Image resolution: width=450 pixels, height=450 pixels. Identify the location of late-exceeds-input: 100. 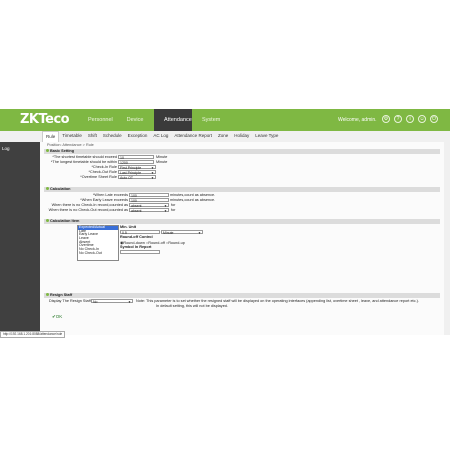
(149, 195).